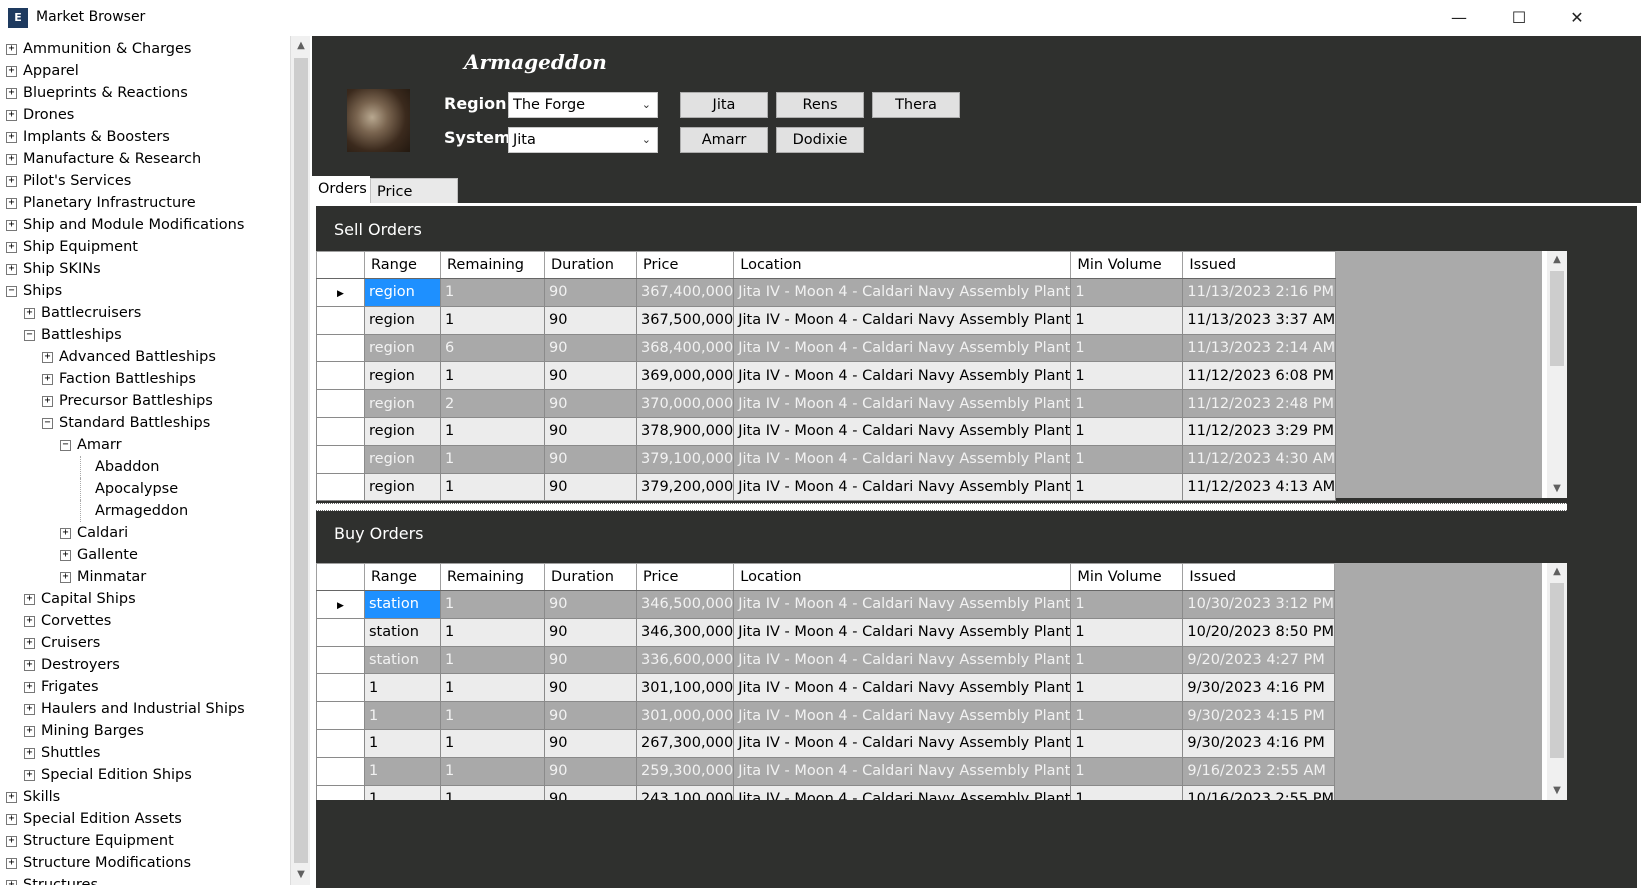  What do you see at coordinates (144, 709) in the screenshot?
I see `tree-item: + Haulers and Industrial Ships` at bounding box center [144, 709].